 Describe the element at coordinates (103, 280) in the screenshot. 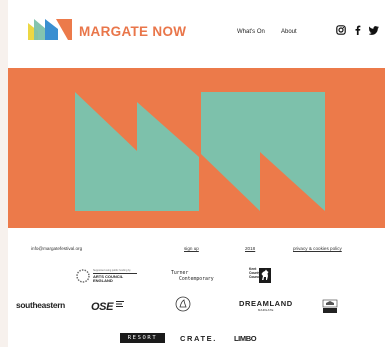

I see `arts-council-line2: ENGLAND` at that location.